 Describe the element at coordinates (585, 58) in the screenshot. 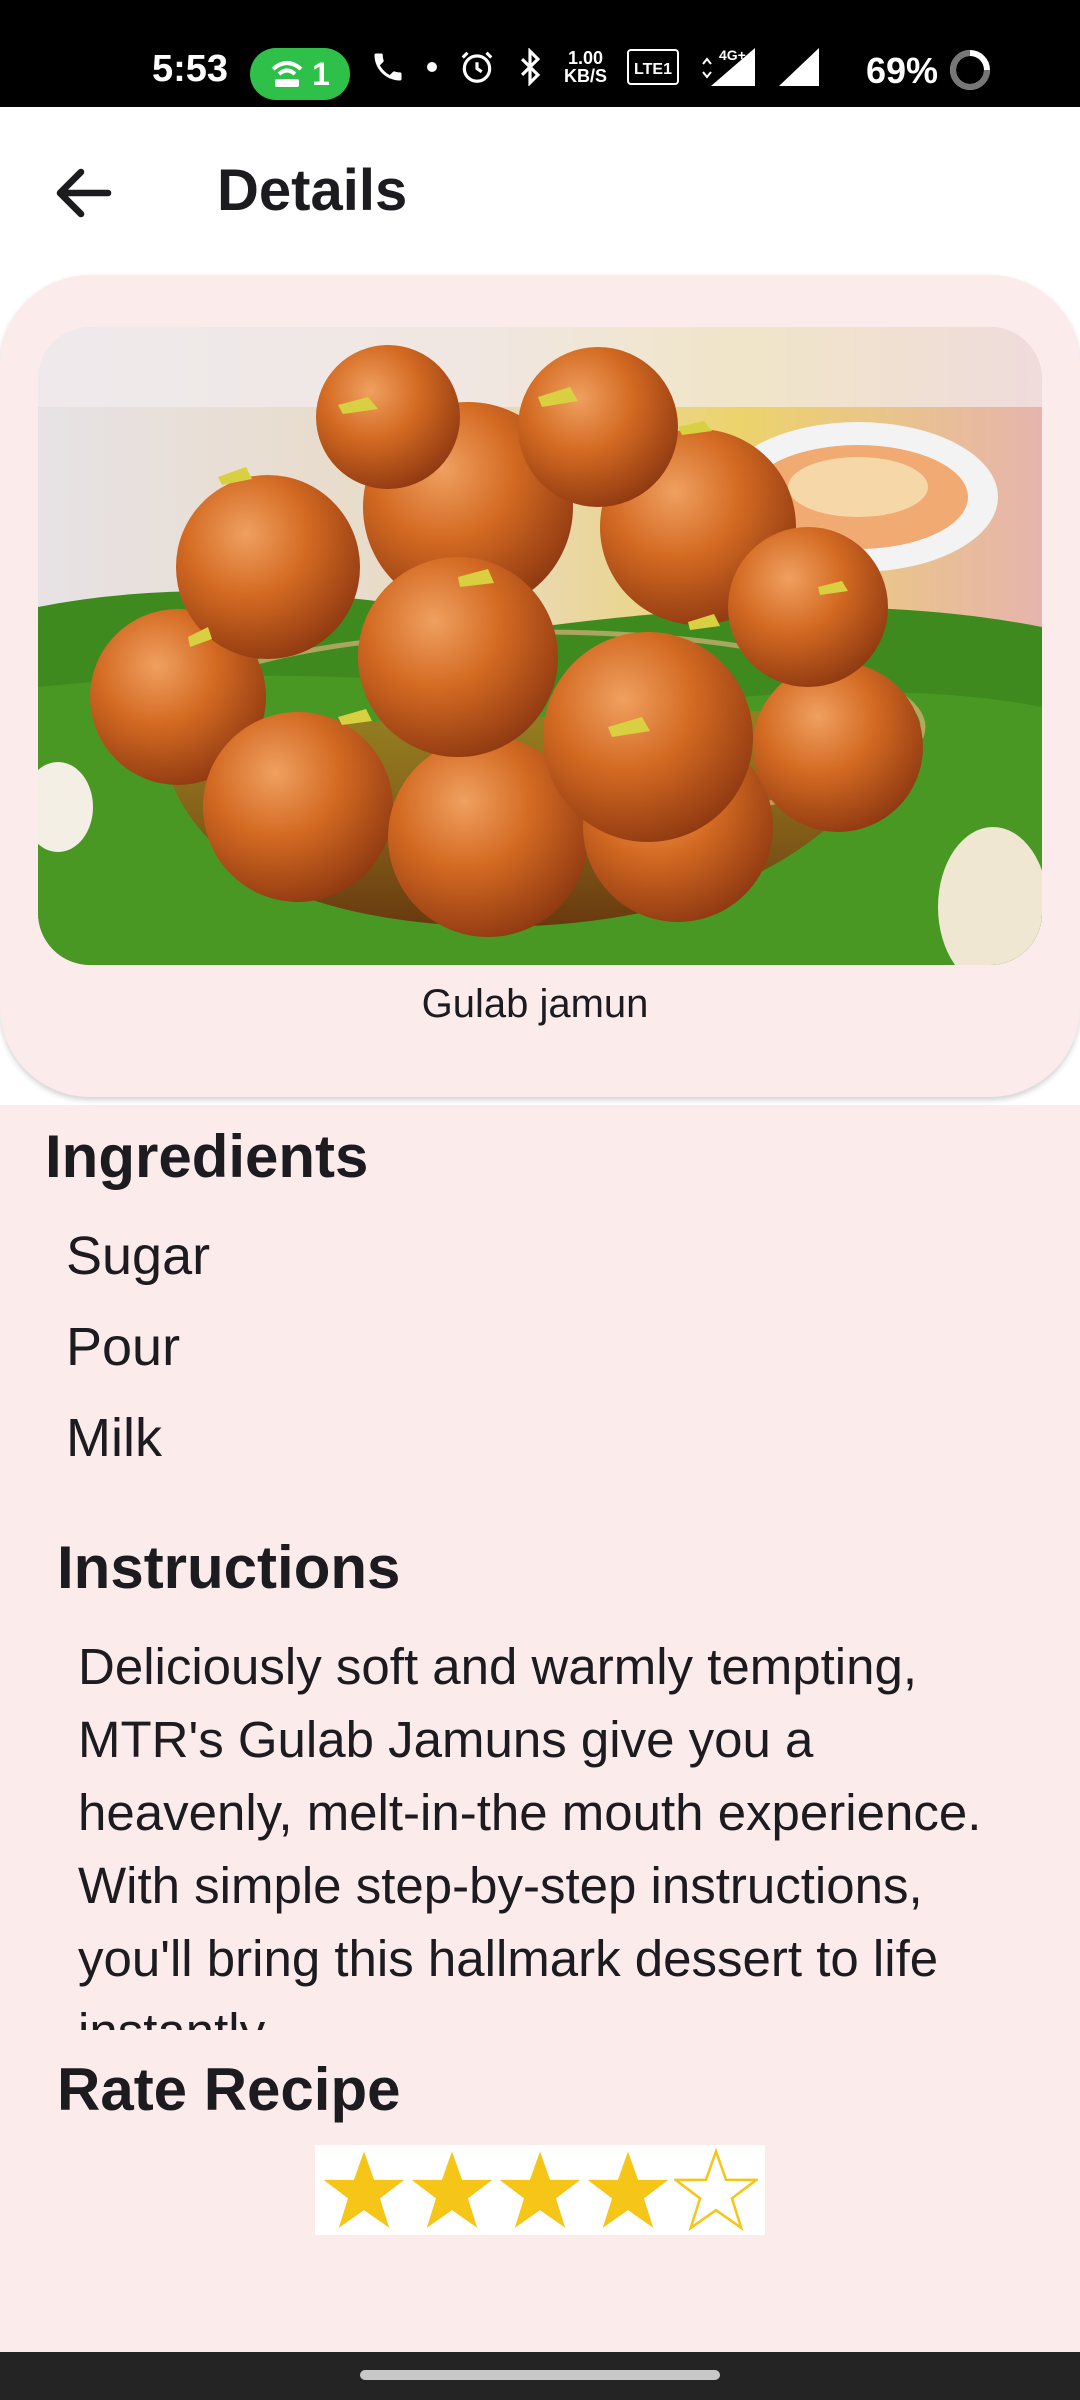

I see `data-speed-value: 1.00` at that location.